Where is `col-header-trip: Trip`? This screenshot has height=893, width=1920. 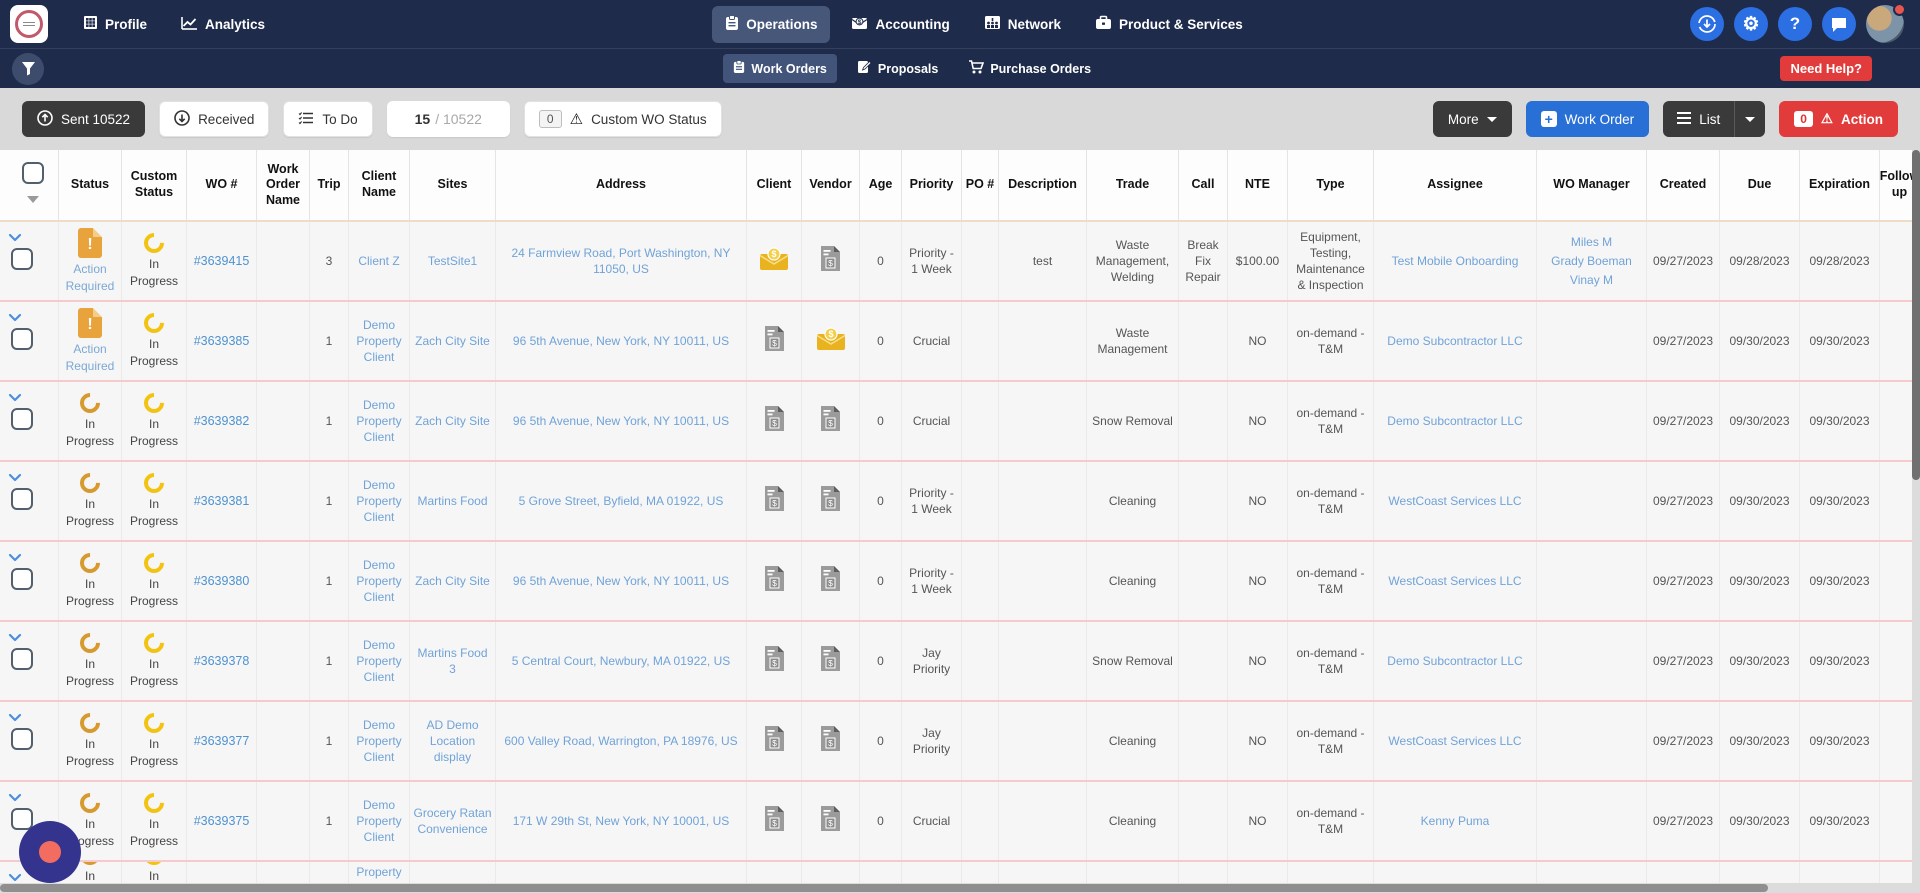
col-header-trip: Trip is located at coordinates (329, 185).